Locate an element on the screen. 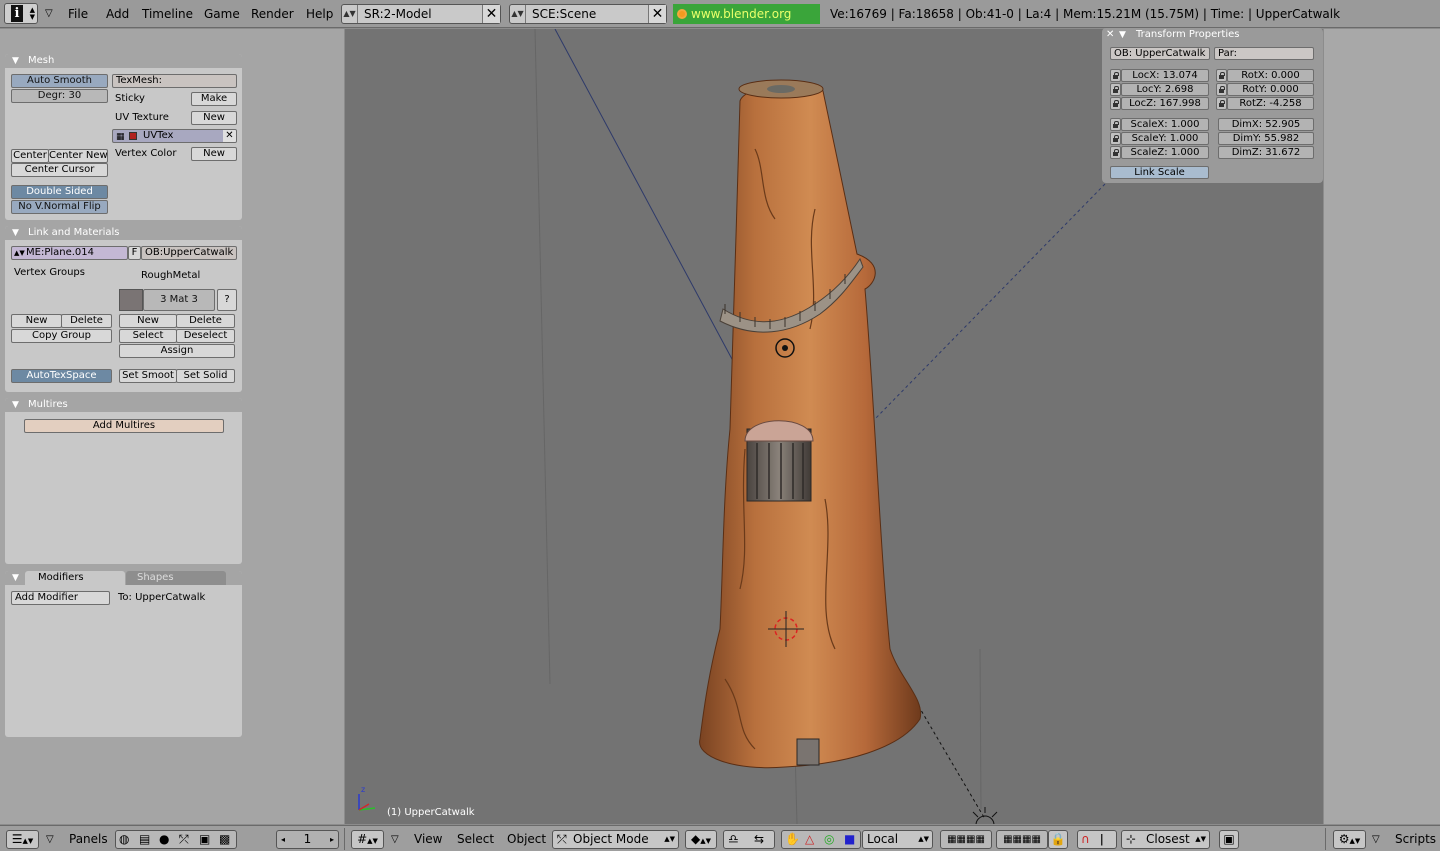  menu-help: Help is located at coordinates (319, 14).